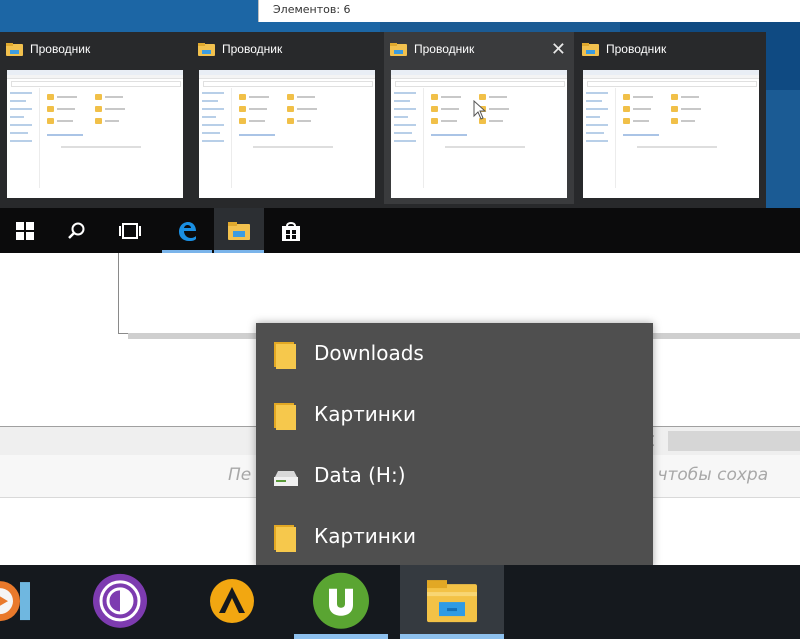 Image resolution: width=800 pixels, height=639 pixels. I want to click on taskbar-top, so click(400, 230).